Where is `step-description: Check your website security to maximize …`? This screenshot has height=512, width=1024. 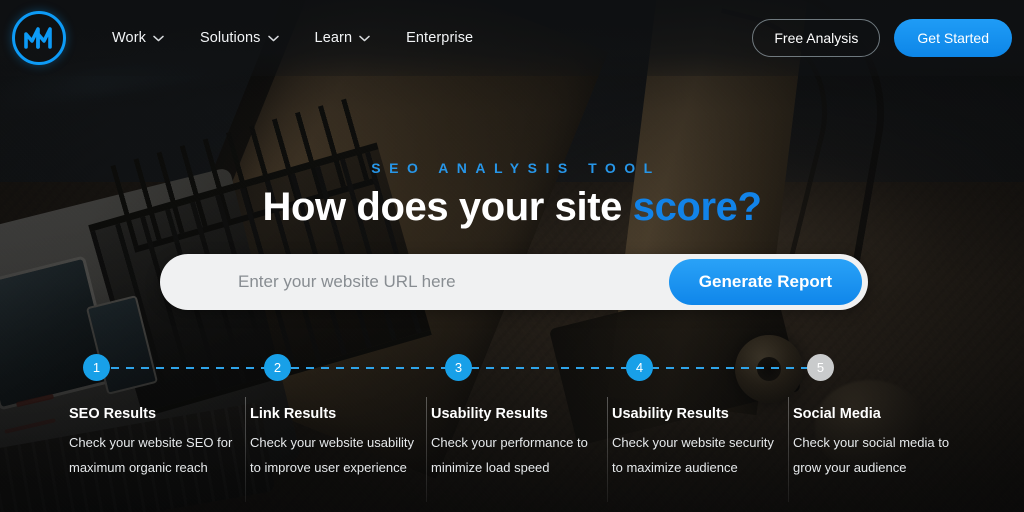
step-description: Check your website security to maximize … is located at coordinates (693, 455).